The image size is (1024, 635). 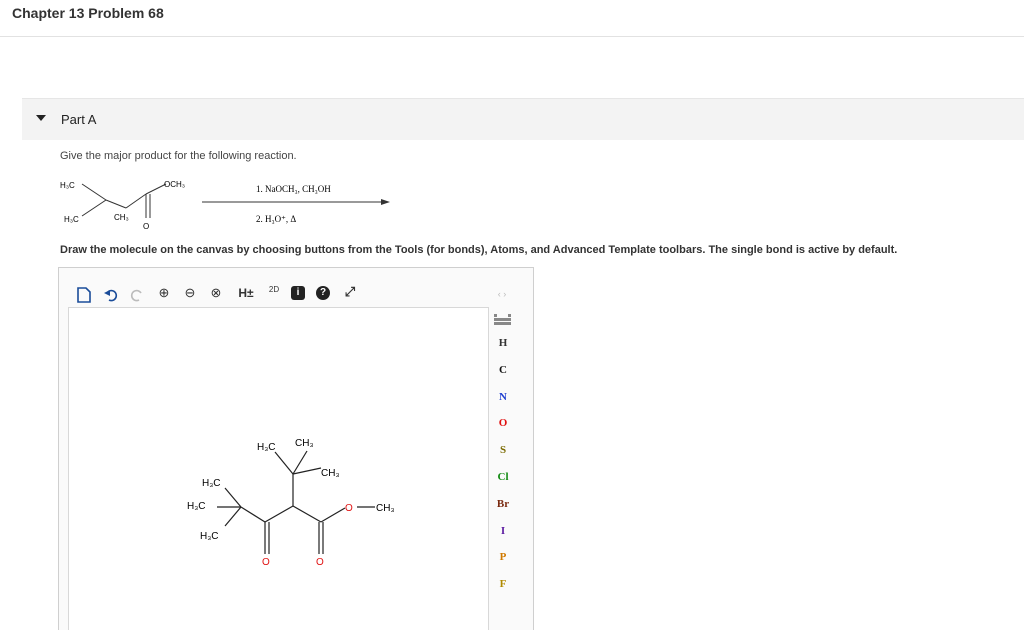 I want to click on product-h3c-a: H₃C, so click(x=266, y=447).